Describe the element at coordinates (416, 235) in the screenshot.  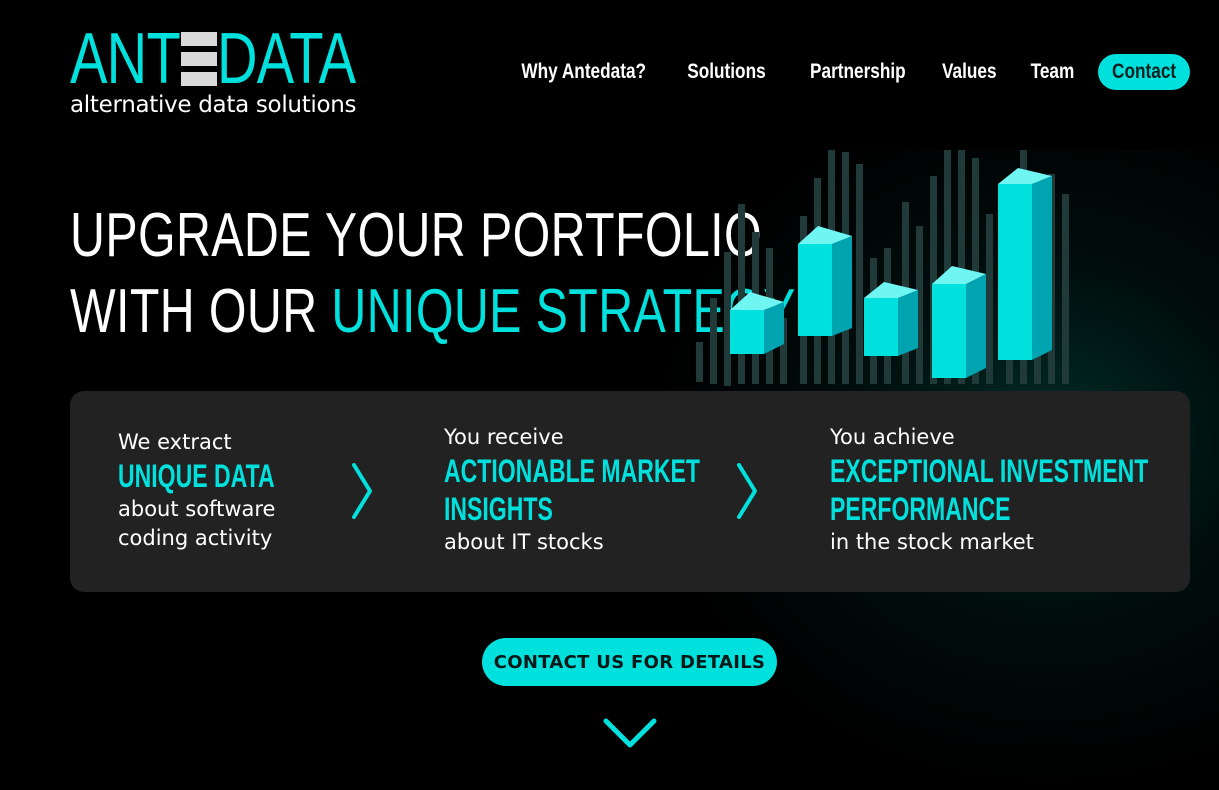
I see `hero-line-1: UPGRADE YOUR PORTFOLIO` at that location.